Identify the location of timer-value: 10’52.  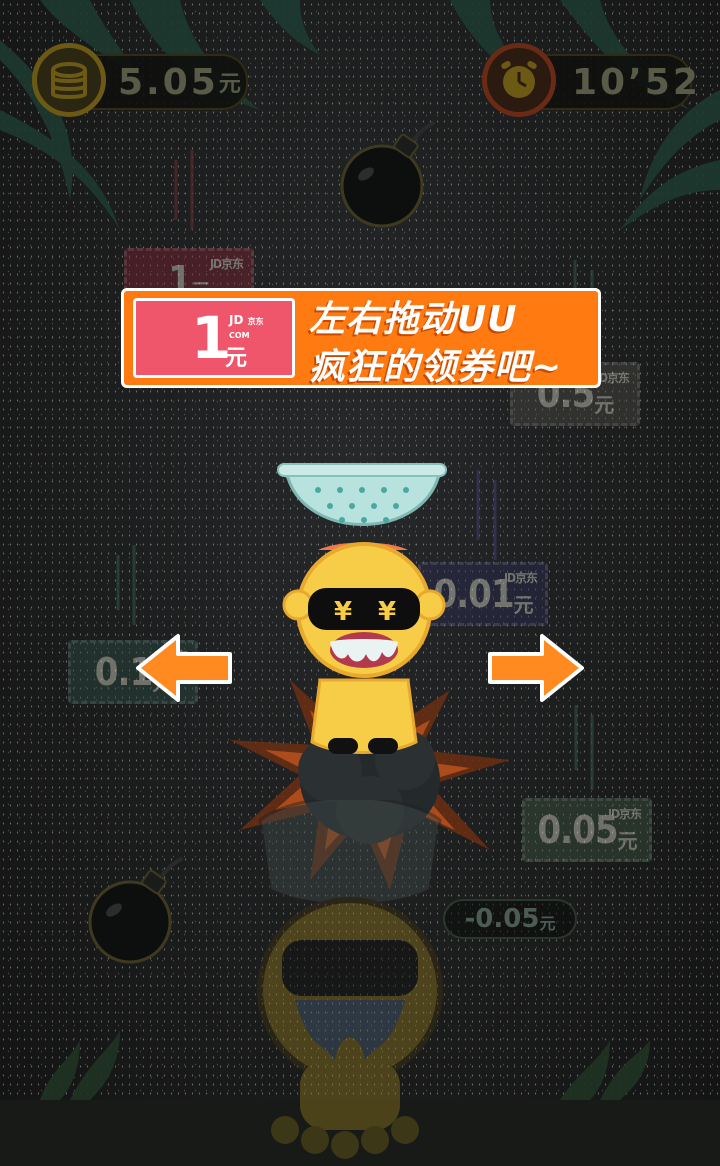
(636, 82).